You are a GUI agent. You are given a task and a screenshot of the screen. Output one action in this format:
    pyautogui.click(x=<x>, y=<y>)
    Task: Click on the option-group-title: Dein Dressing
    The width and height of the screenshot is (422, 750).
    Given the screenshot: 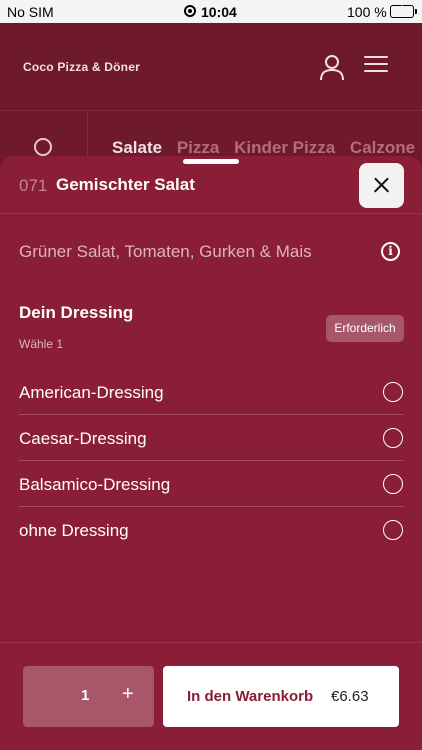 What is the action you would take?
    pyautogui.click(x=76, y=312)
    